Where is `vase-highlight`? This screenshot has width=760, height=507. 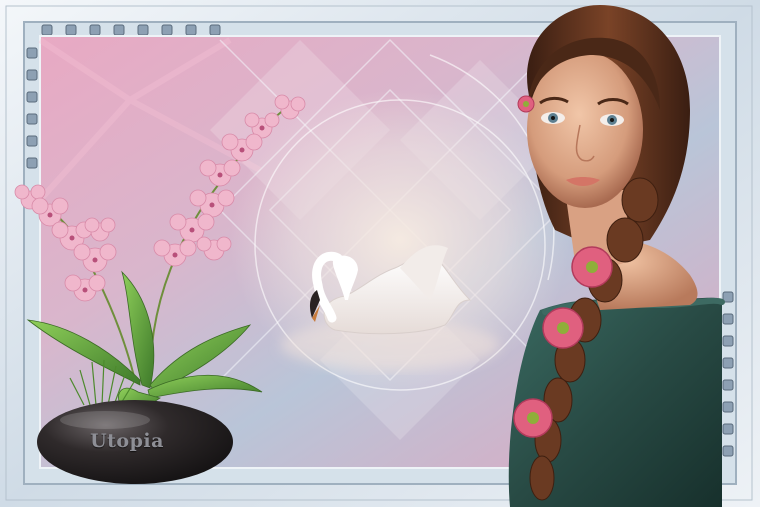 vase-highlight is located at coordinates (105, 420).